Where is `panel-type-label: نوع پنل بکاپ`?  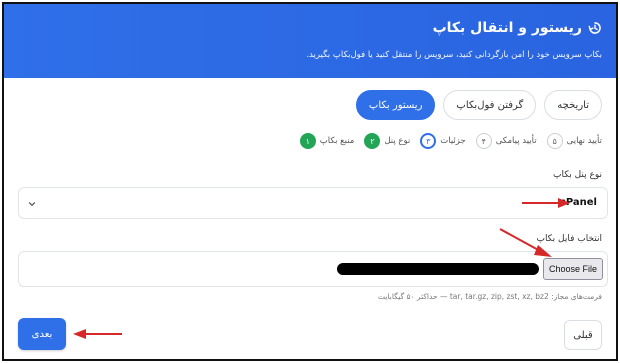
panel-type-label: نوع پنل بکاپ is located at coordinates (577, 175).